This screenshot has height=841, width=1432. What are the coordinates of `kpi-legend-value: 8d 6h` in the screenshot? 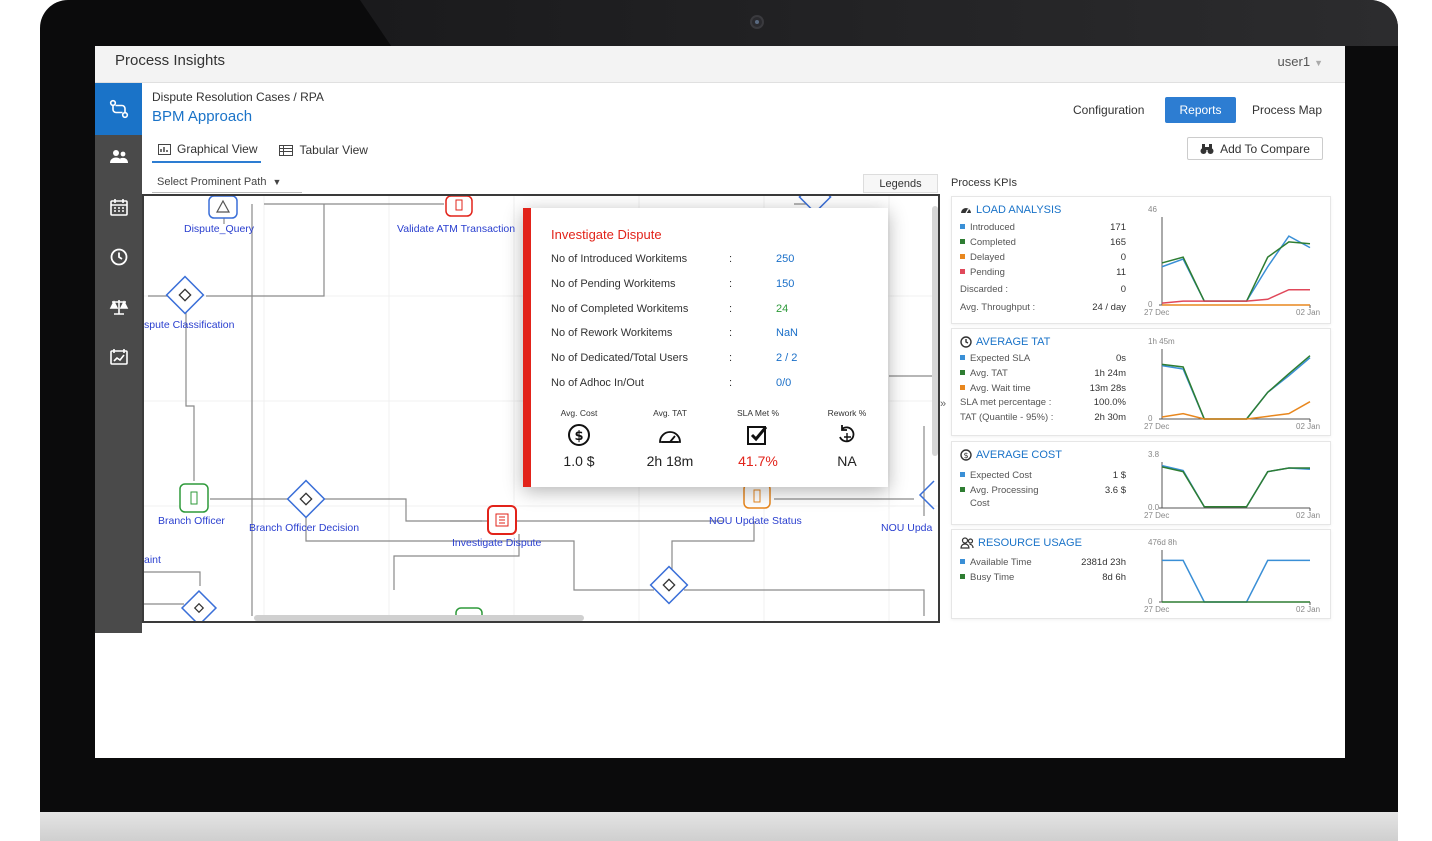 It's located at (1114, 577).